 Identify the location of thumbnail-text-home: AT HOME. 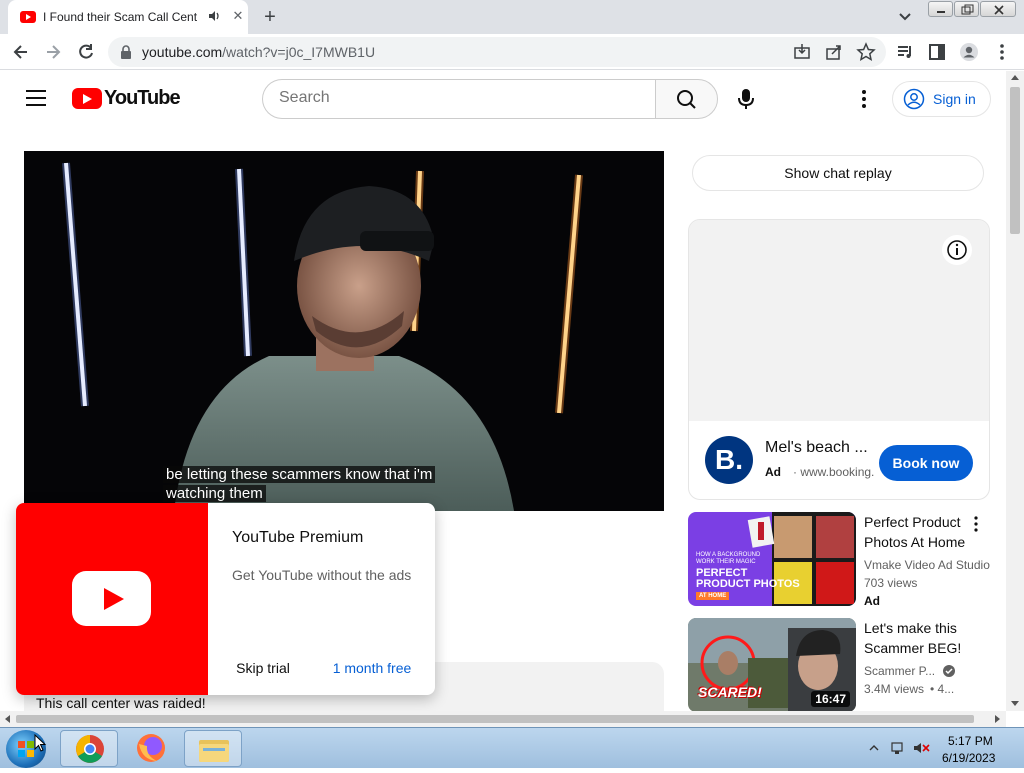
(713, 596).